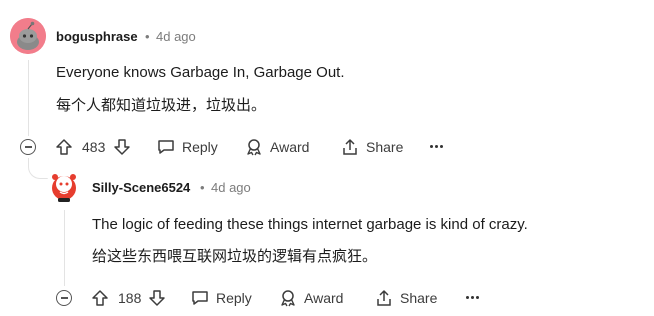 The width and height of the screenshot is (654, 316). I want to click on vote-count: 188, so click(130, 298).